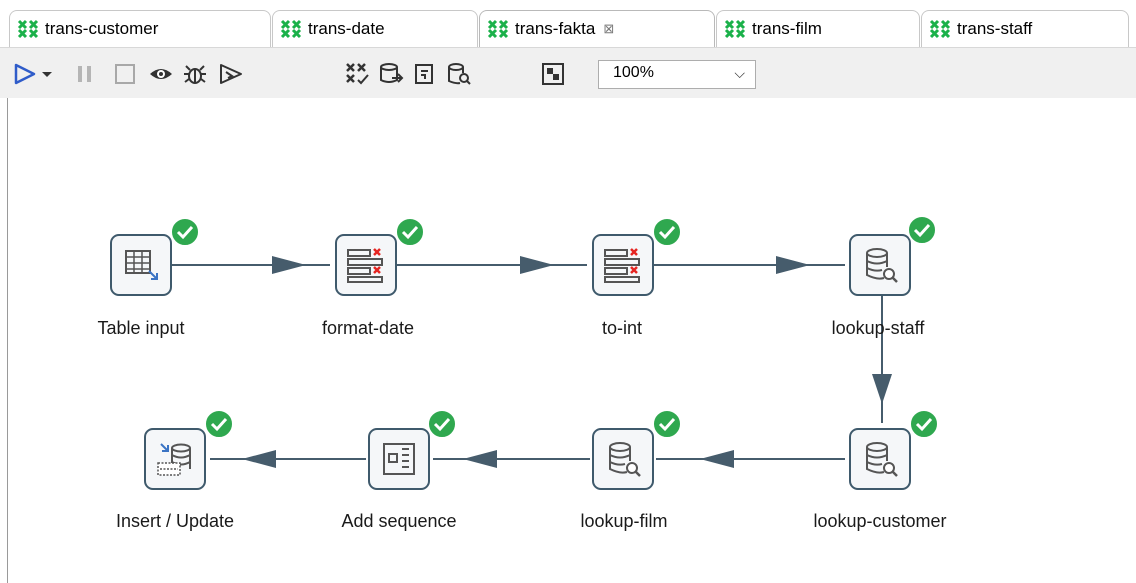 The height and width of the screenshot is (583, 1136). What do you see at coordinates (25, 74) in the screenshot?
I see `run-icon` at bounding box center [25, 74].